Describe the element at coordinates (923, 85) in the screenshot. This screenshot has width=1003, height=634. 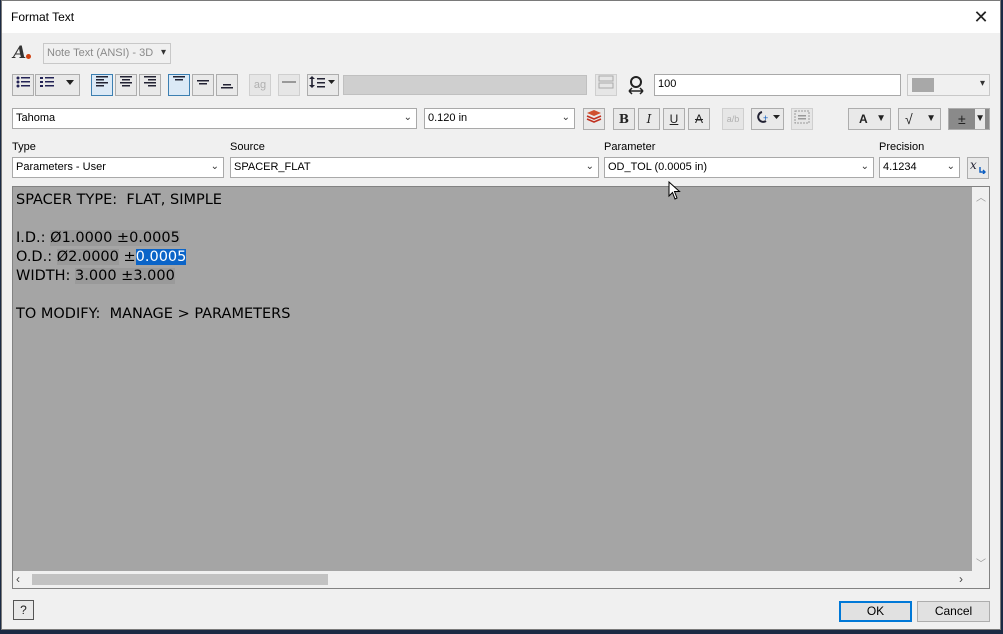
I see `color-swatch-icon` at that location.